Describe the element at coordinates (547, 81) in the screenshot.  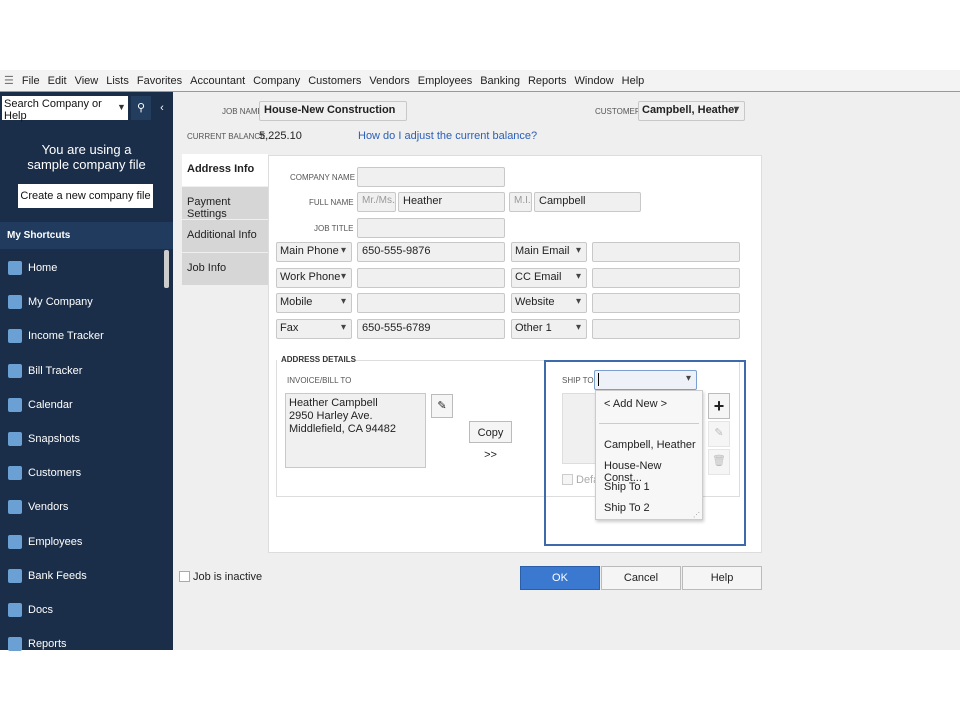
I see `menu-reports: Reports` at that location.